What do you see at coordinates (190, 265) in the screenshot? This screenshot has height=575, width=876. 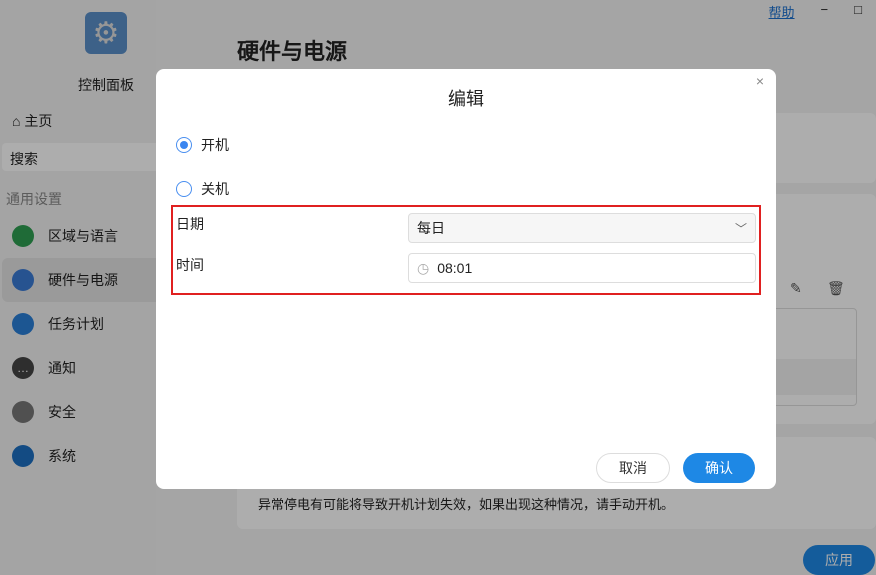 I see `time-label: 时间` at bounding box center [190, 265].